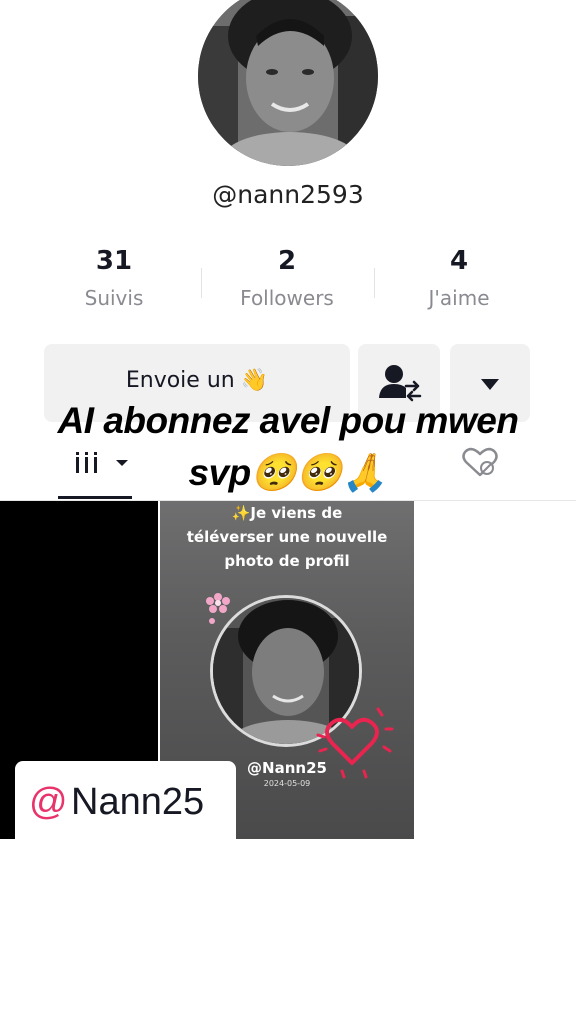 The height and width of the screenshot is (1024, 576). What do you see at coordinates (459, 278) in the screenshot?
I see `stat-likes: 4 J'aime` at bounding box center [459, 278].